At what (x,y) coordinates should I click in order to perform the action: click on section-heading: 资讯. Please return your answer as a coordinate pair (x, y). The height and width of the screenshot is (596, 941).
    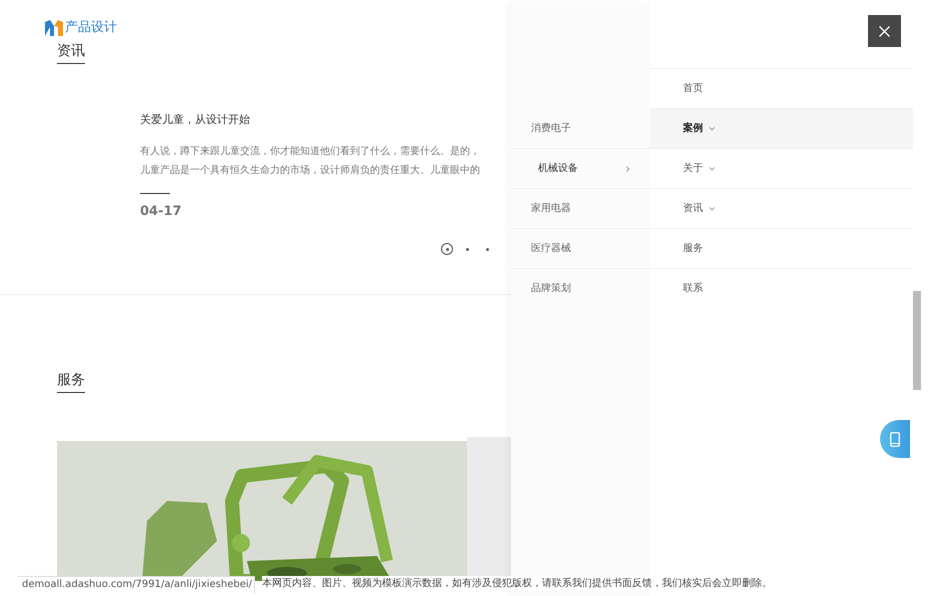
    Looking at the image, I should click on (71, 53).